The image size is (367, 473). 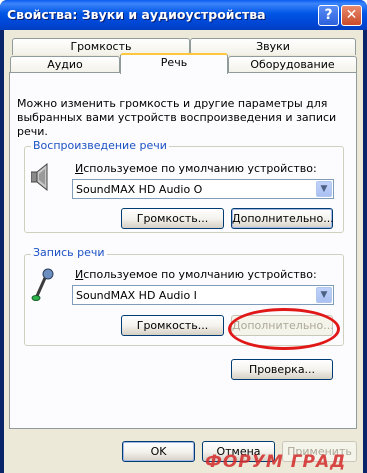 What do you see at coordinates (65, 64) in the screenshot?
I see `tab-audio: Аудио` at bounding box center [65, 64].